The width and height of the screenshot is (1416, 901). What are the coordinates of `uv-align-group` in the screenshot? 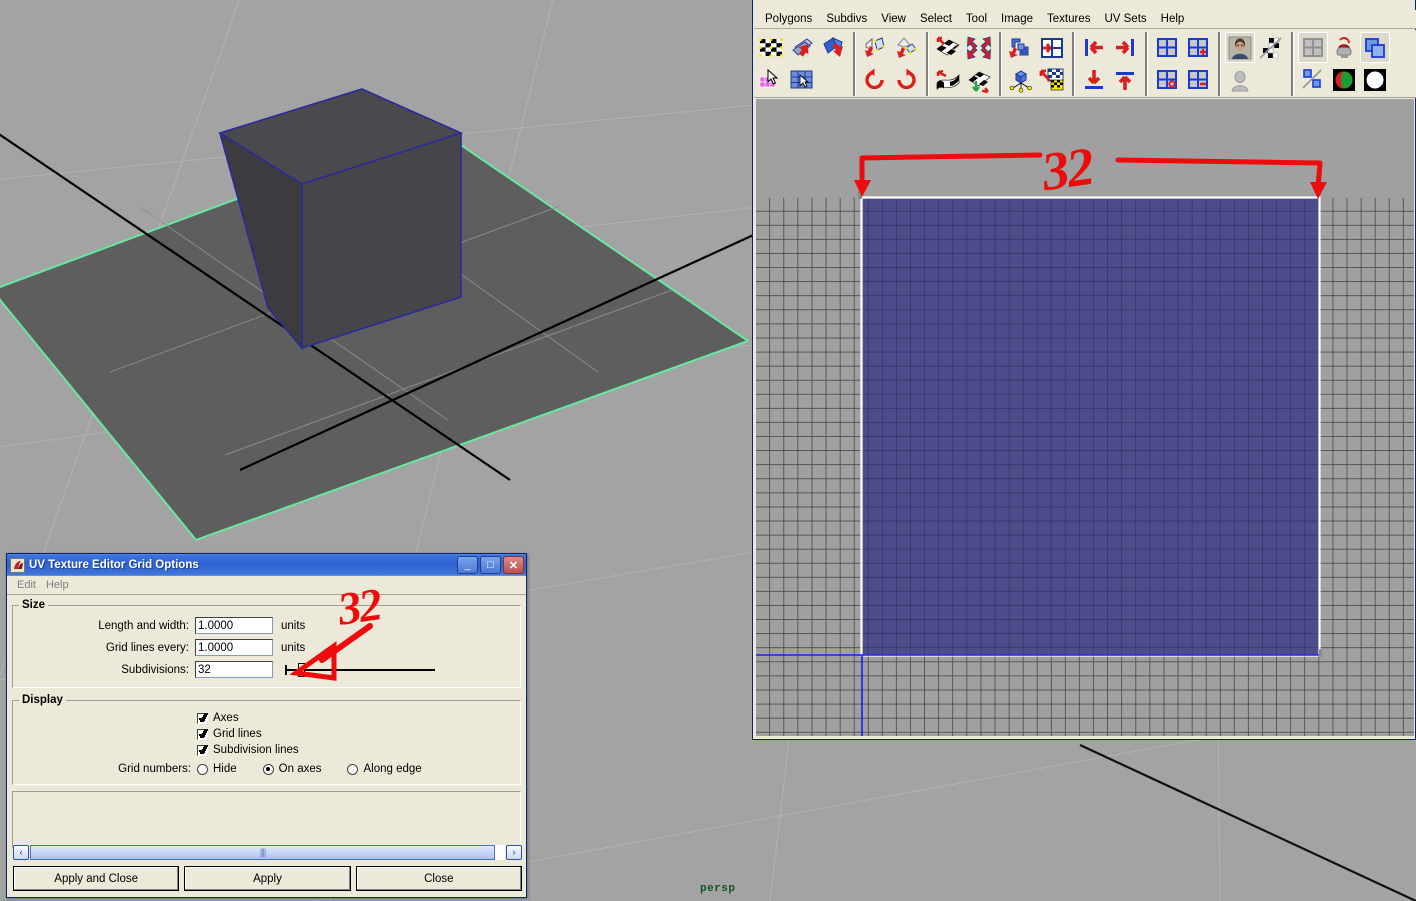 It's located at (1110, 64).